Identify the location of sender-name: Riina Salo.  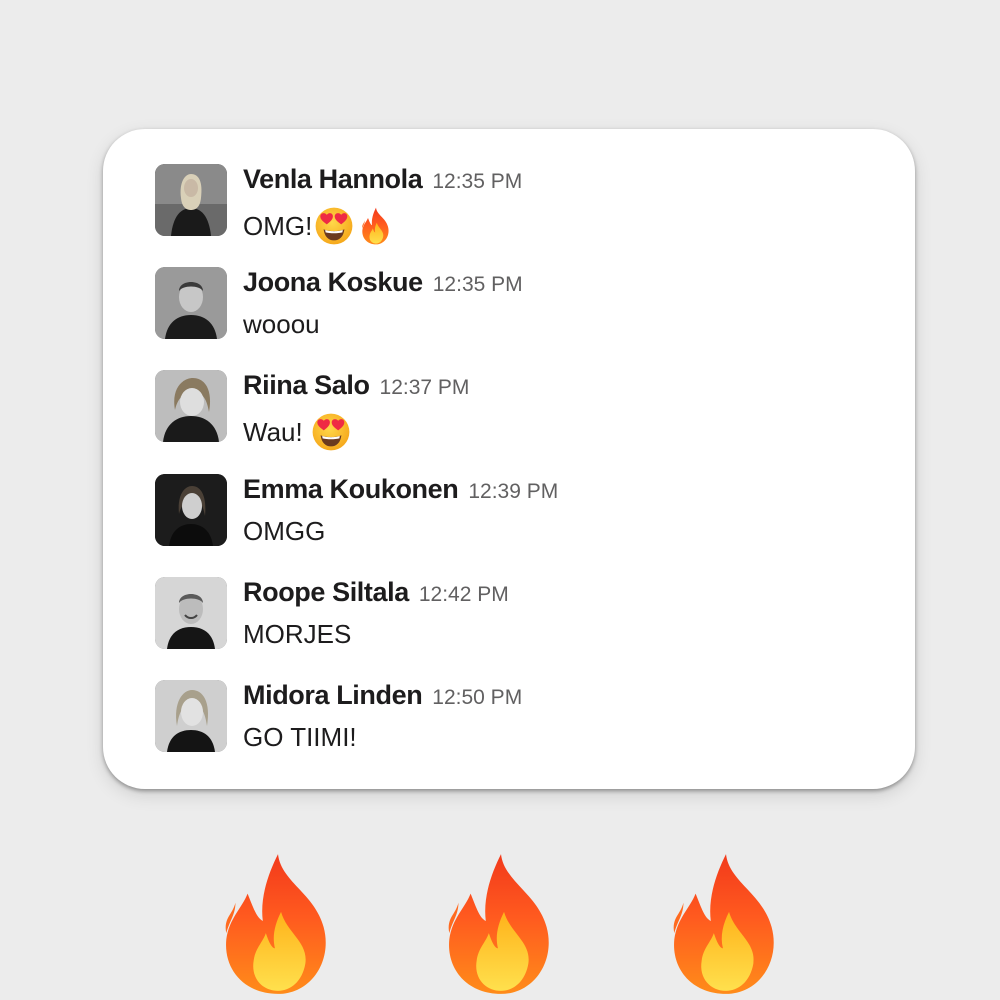
(306, 385).